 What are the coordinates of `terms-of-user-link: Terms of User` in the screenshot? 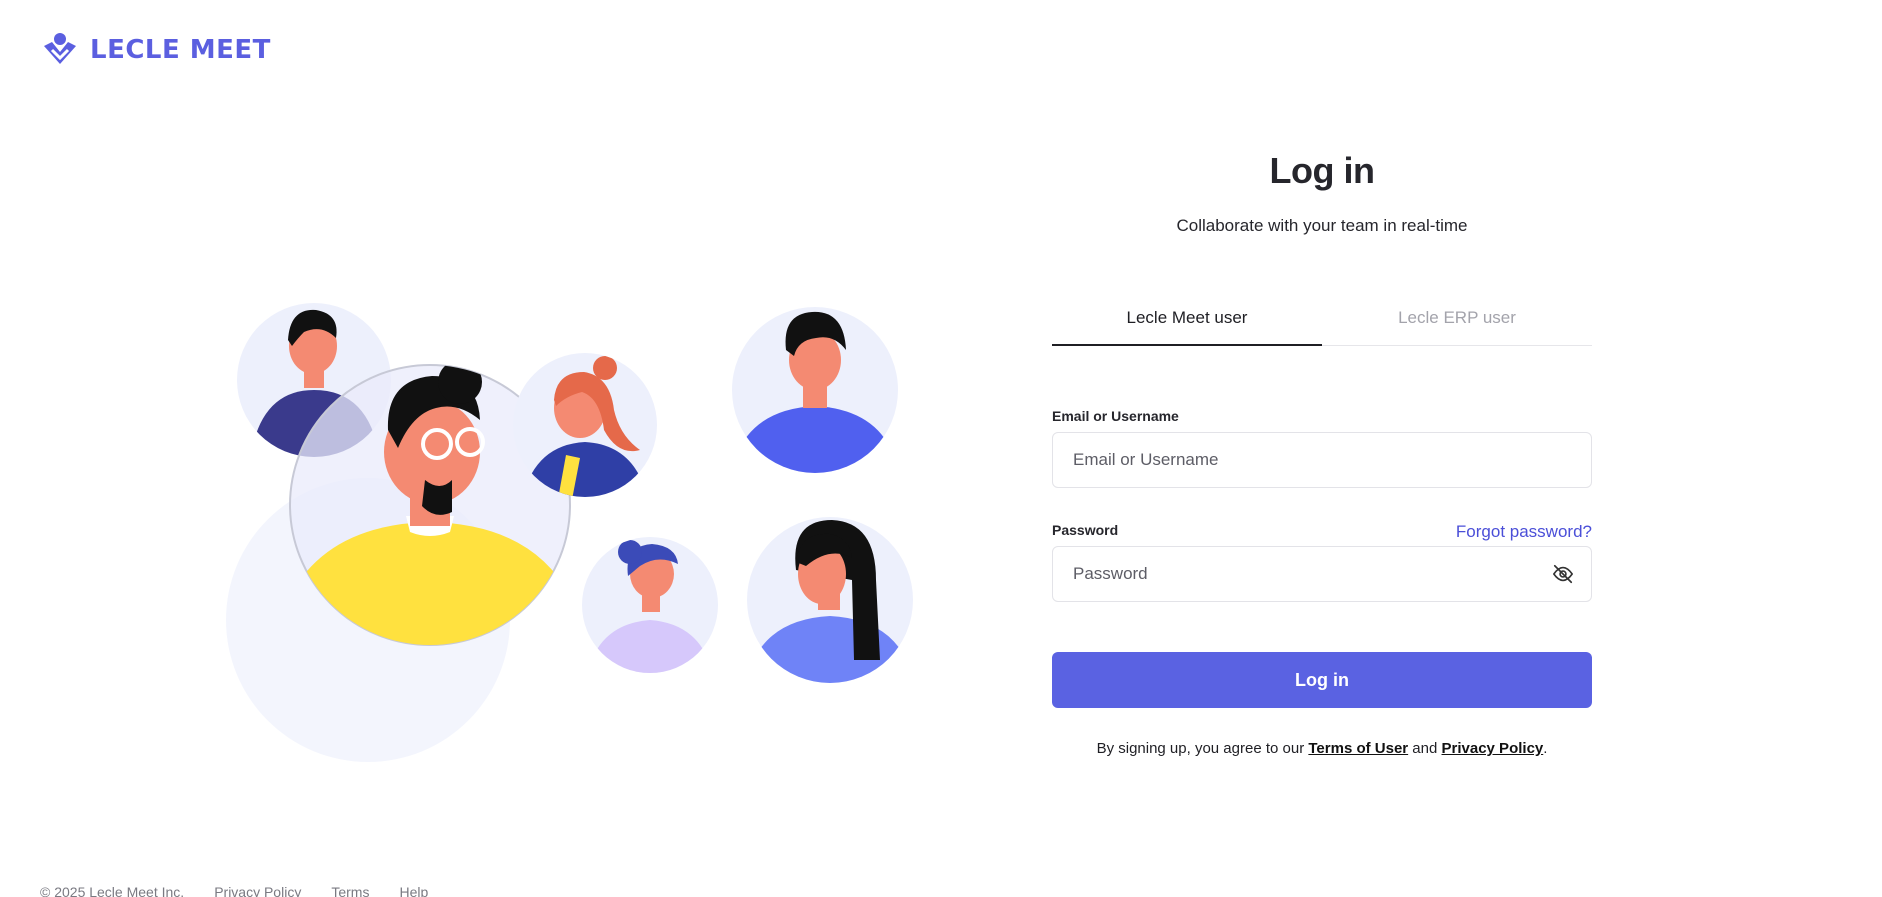 It's located at (1358, 748).